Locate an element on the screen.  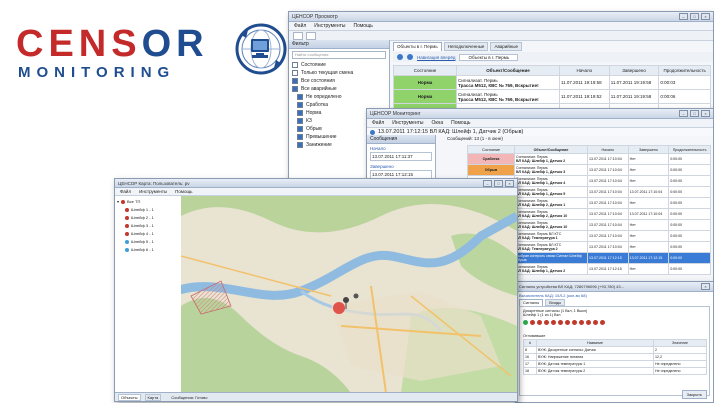
close-dialog-button: Закрыть is located at coordinates (694, 394).